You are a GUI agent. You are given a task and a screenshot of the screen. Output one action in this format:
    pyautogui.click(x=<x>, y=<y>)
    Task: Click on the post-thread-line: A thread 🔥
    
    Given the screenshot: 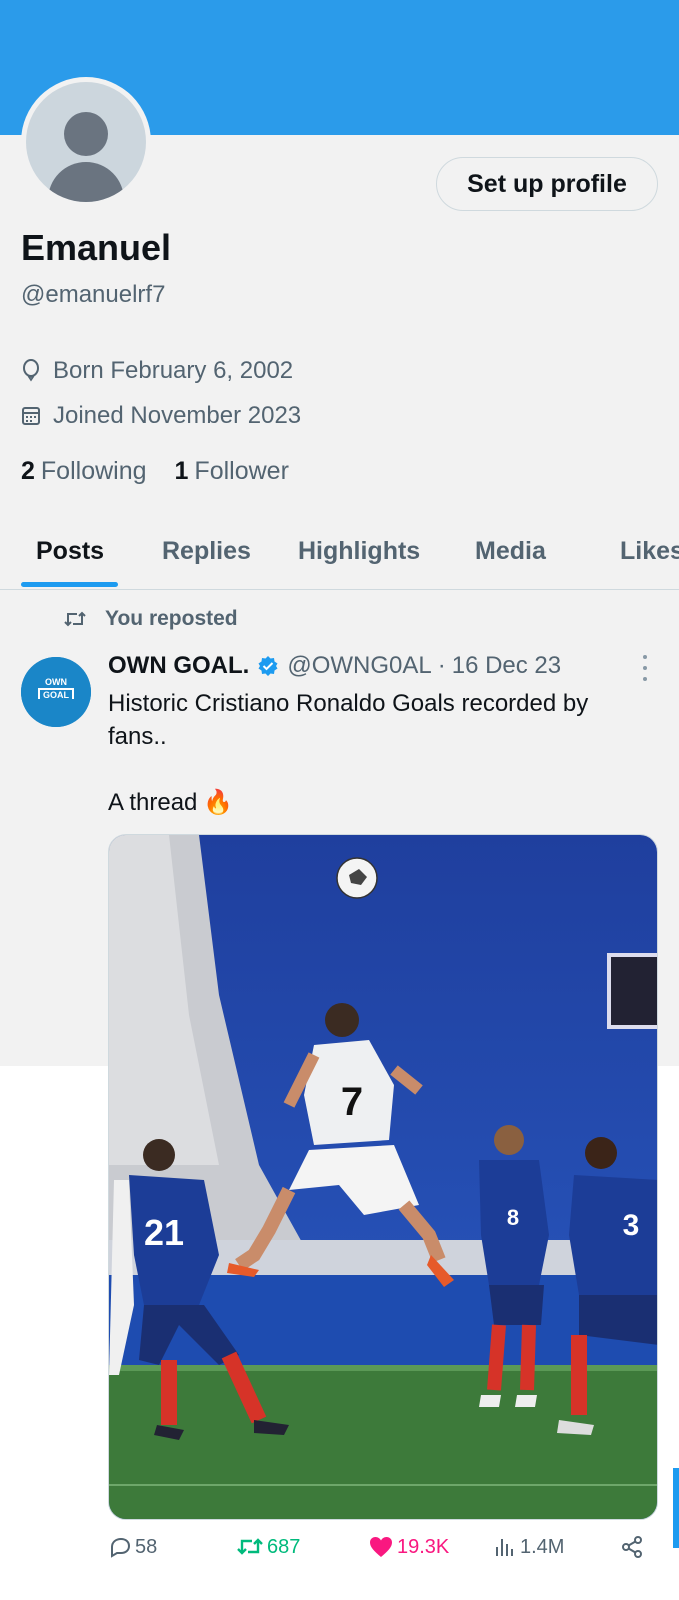 What is the action you would take?
    pyautogui.click(x=170, y=802)
    